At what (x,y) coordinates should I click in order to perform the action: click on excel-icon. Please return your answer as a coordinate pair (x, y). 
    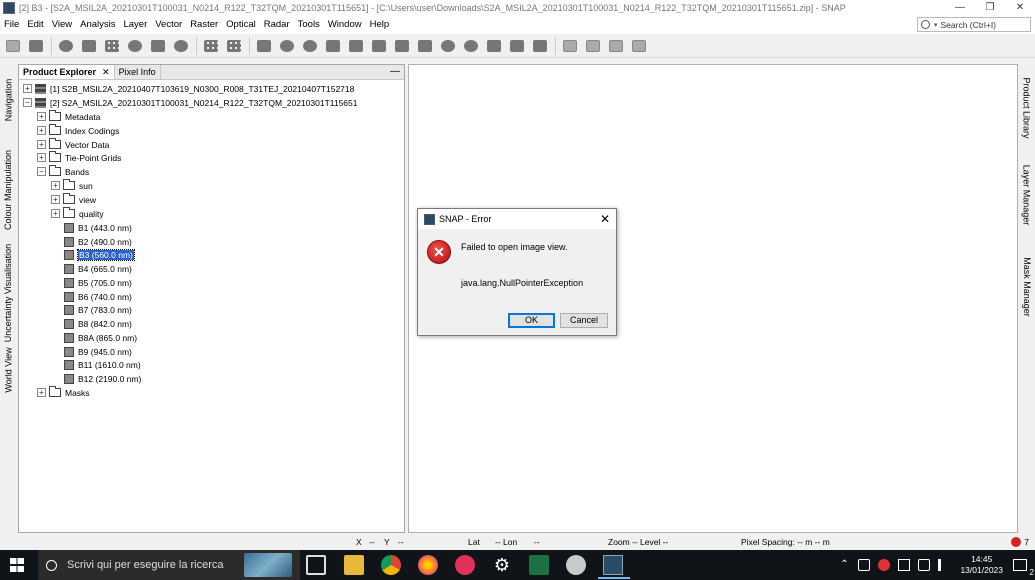
    Looking at the image, I should click on (539, 565).